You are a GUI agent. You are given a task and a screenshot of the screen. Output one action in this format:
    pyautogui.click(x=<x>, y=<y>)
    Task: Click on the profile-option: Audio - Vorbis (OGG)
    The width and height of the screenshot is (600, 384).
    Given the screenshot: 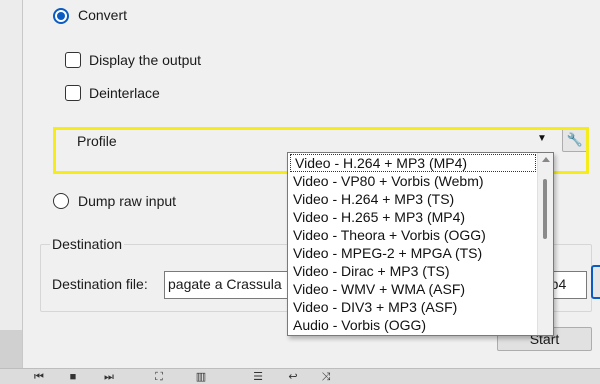 What is the action you would take?
    pyautogui.click(x=412, y=325)
    